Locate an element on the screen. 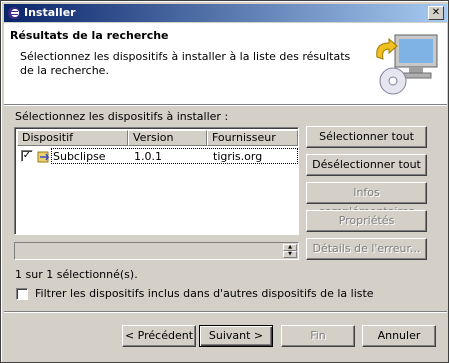  close-button: ✕ is located at coordinates (436, 13).